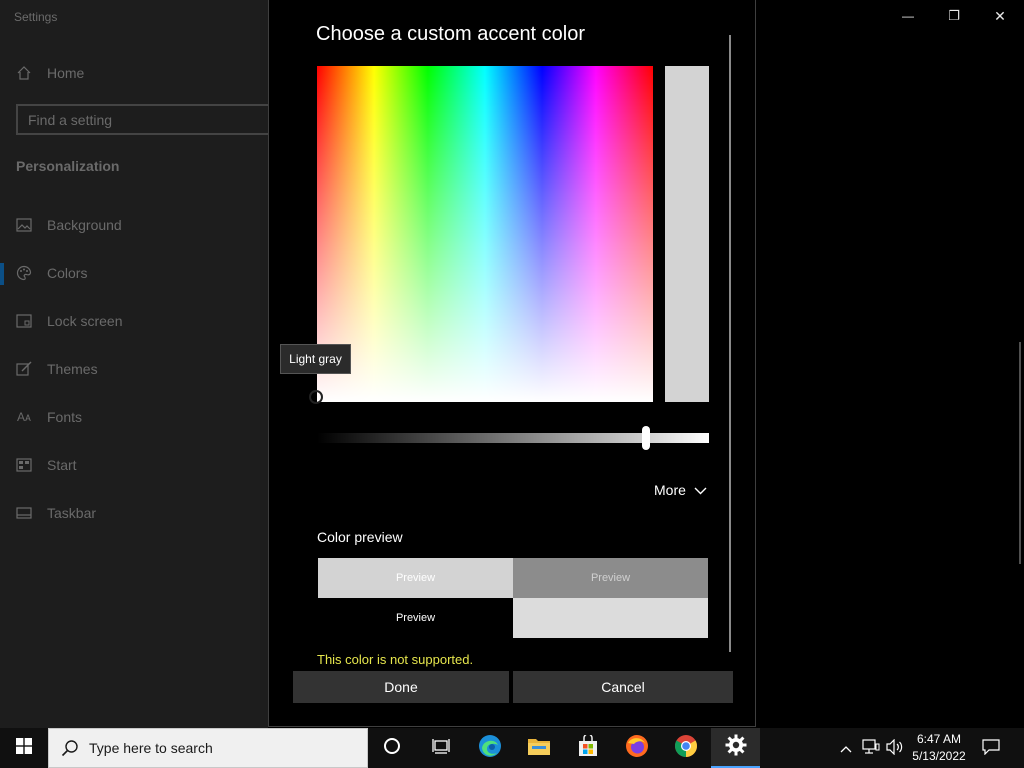  Describe the element at coordinates (939, 739) in the screenshot. I see `clock-time: 6:47 AM` at that location.